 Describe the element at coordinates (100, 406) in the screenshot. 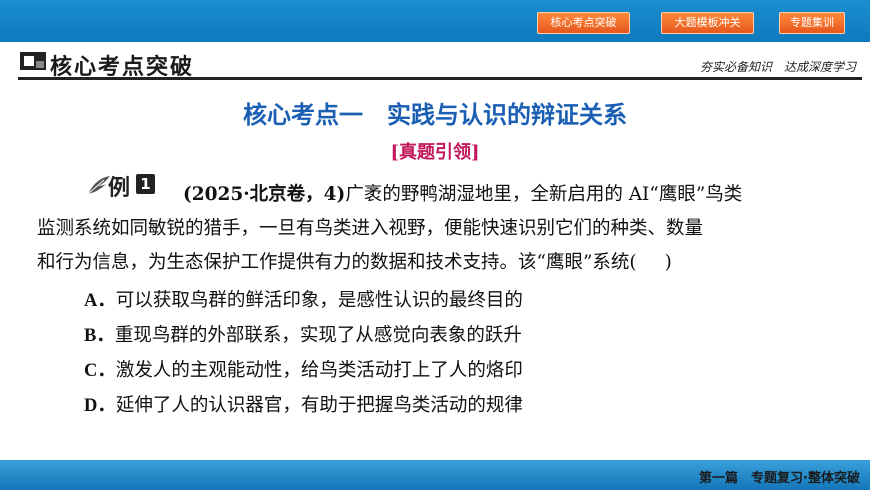

I see `option-key: D．` at that location.